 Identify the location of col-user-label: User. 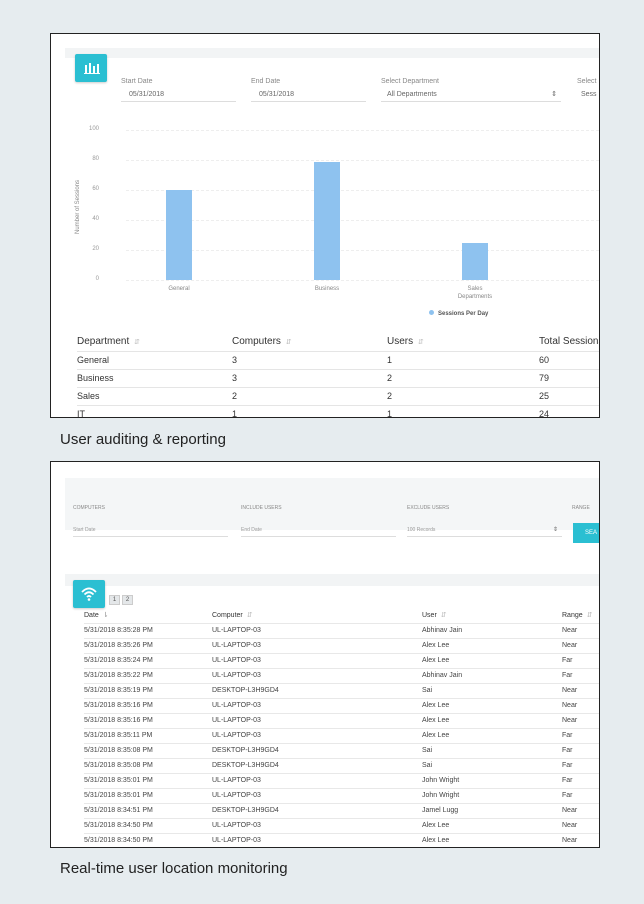
(429, 616).